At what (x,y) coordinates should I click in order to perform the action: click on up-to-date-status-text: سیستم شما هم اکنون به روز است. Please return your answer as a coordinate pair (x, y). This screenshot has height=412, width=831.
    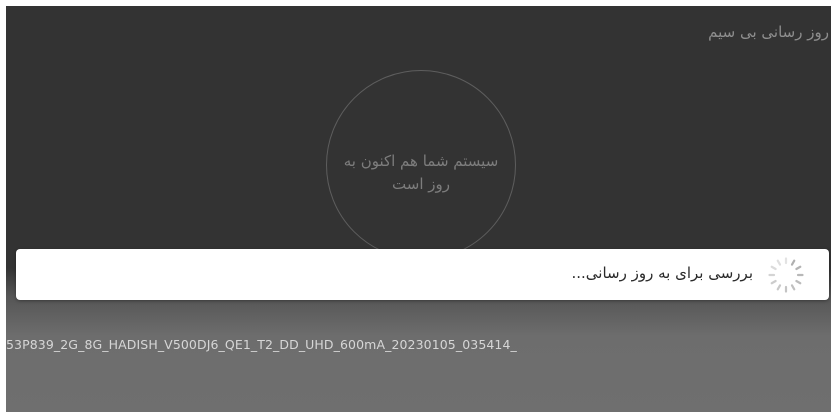
    Looking at the image, I should click on (421, 172).